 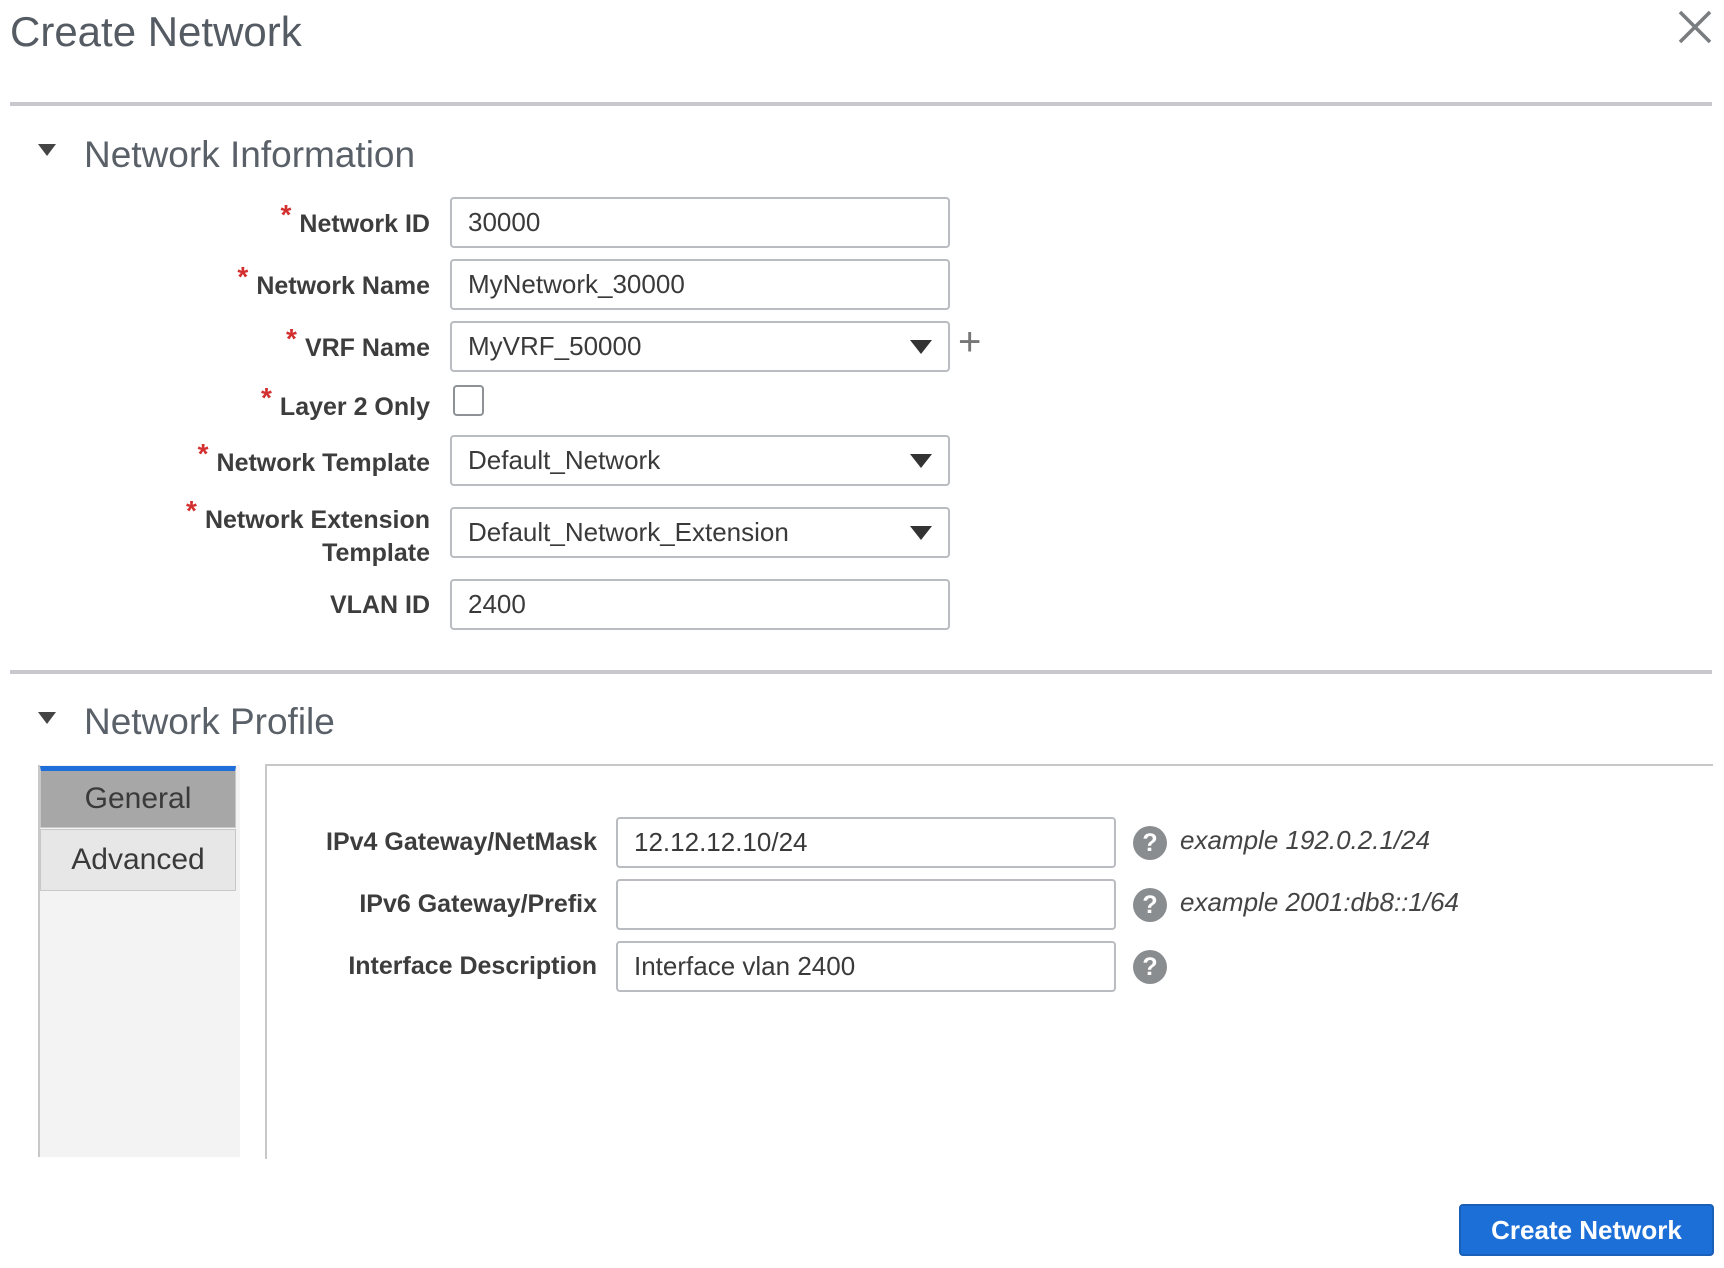 What do you see at coordinates (380, 605) in the screenshot?
I see `vlan-id-label: VLAN ID` at bounding box center [380, 605].